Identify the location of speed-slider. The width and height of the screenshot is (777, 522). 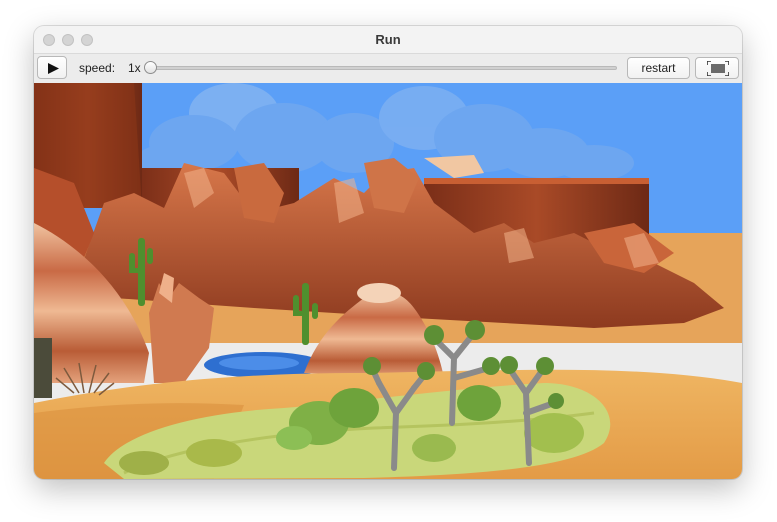
(382, 68).